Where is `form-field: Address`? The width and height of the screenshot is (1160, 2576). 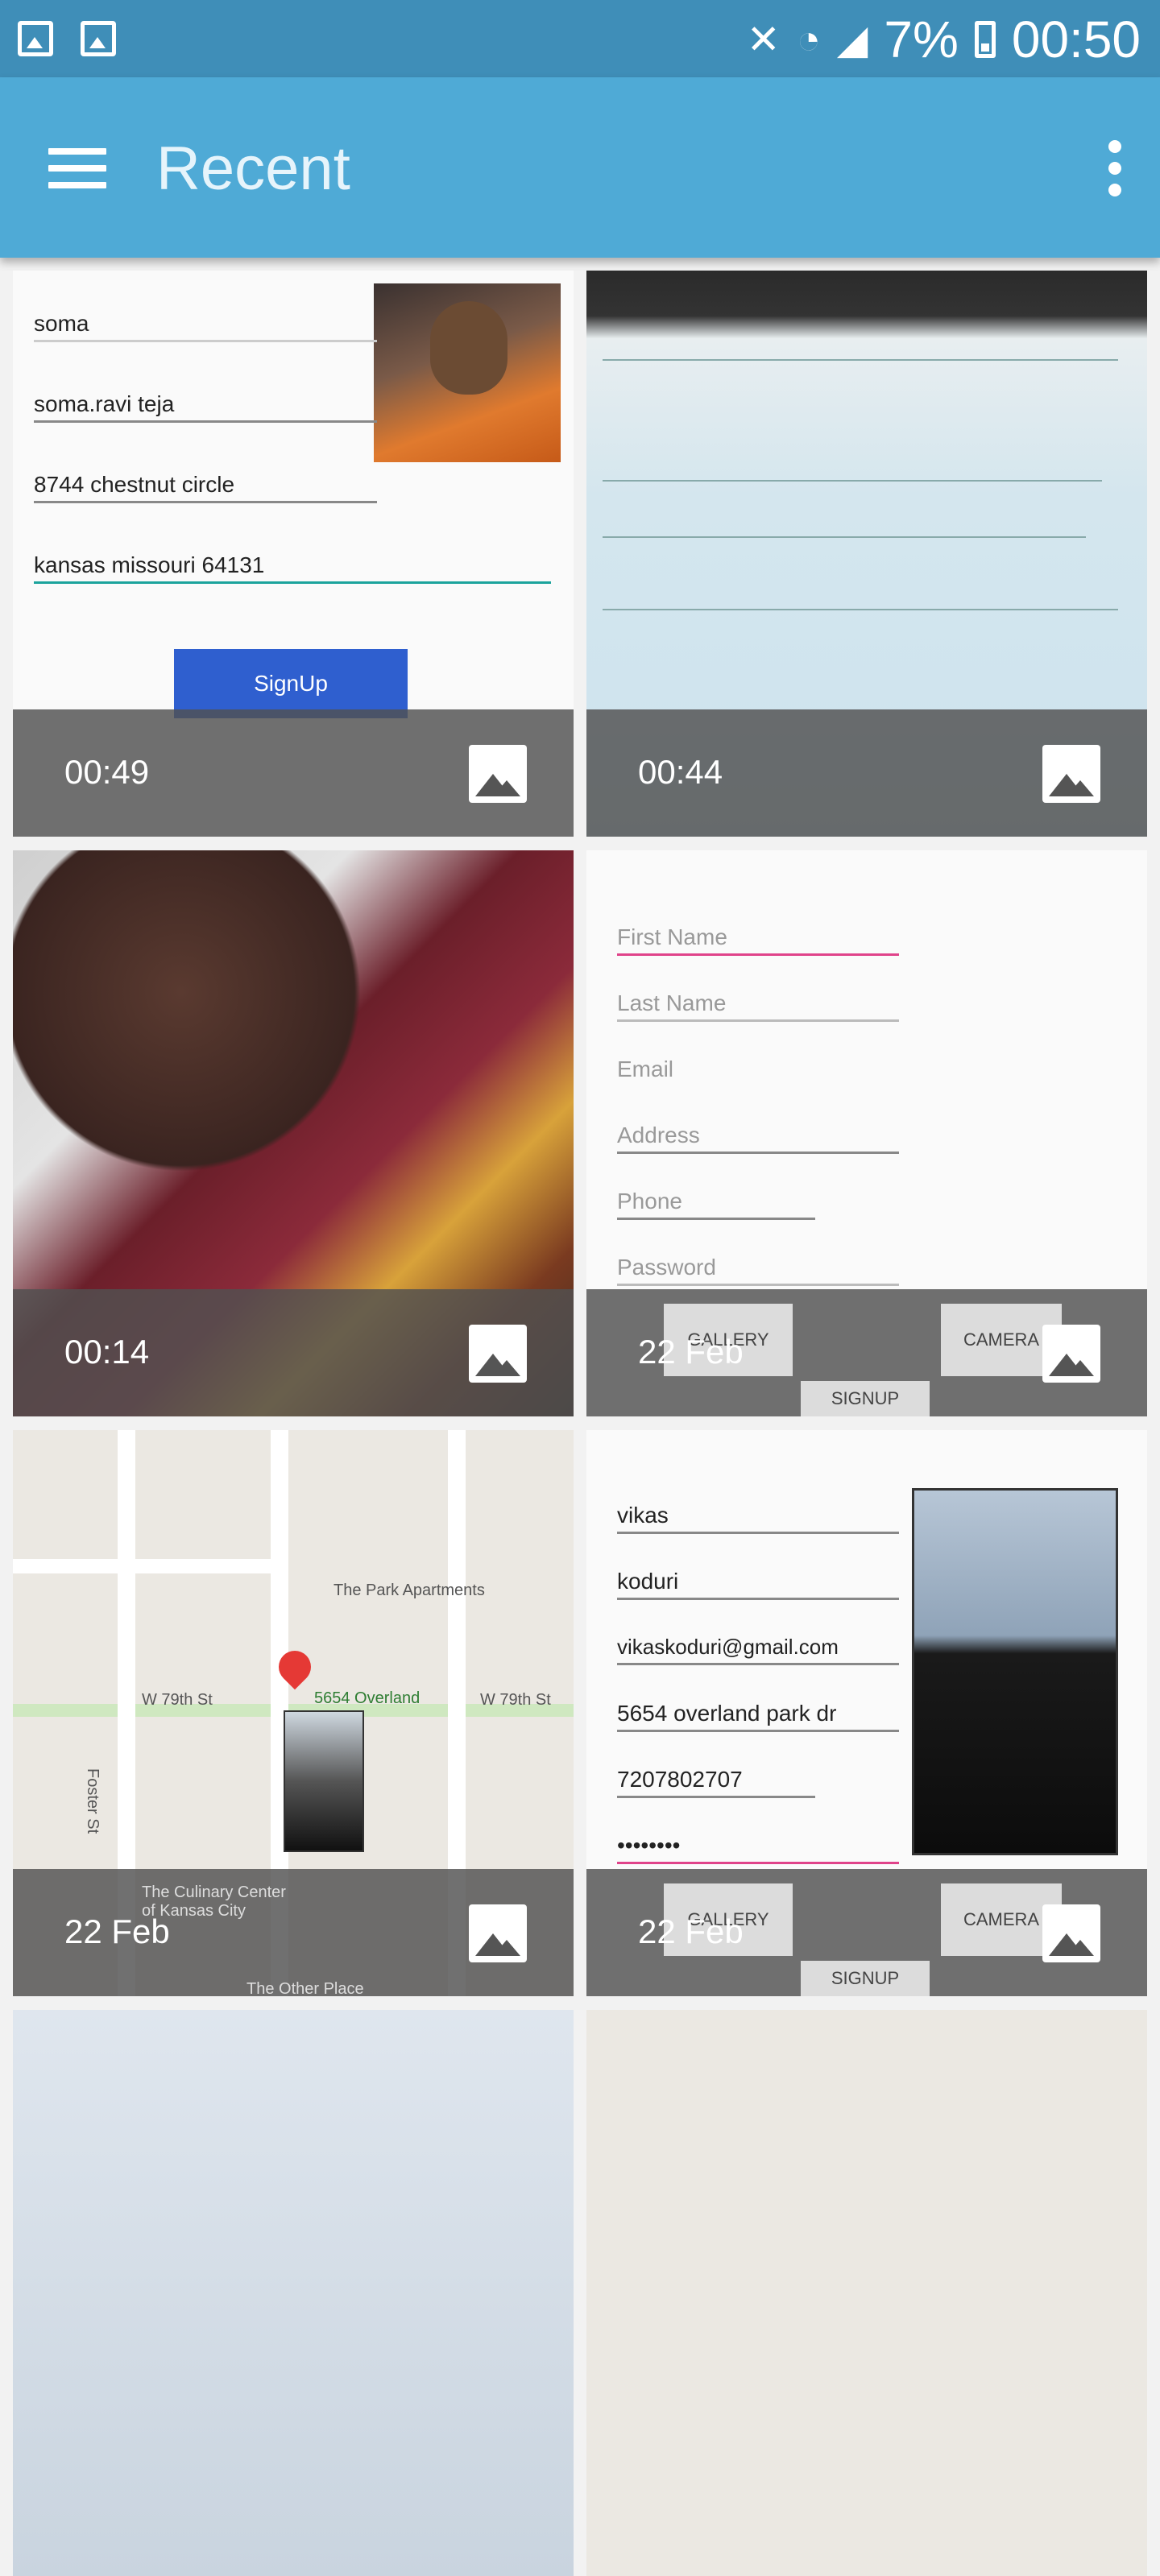
form-field: Address is located at coordinates (758, 1138).